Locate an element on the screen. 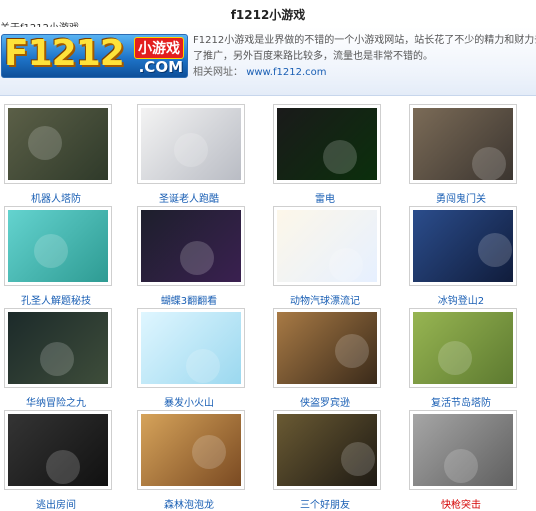 This screenshot has width=536, height=511. warner-adventure-thumb is located at coordinates (58, 348).